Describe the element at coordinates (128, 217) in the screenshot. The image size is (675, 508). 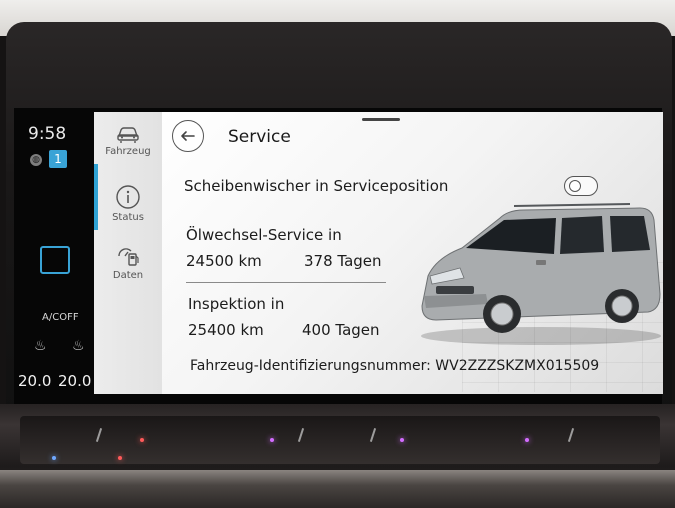
I see `nav-label-status: Status` at that location.